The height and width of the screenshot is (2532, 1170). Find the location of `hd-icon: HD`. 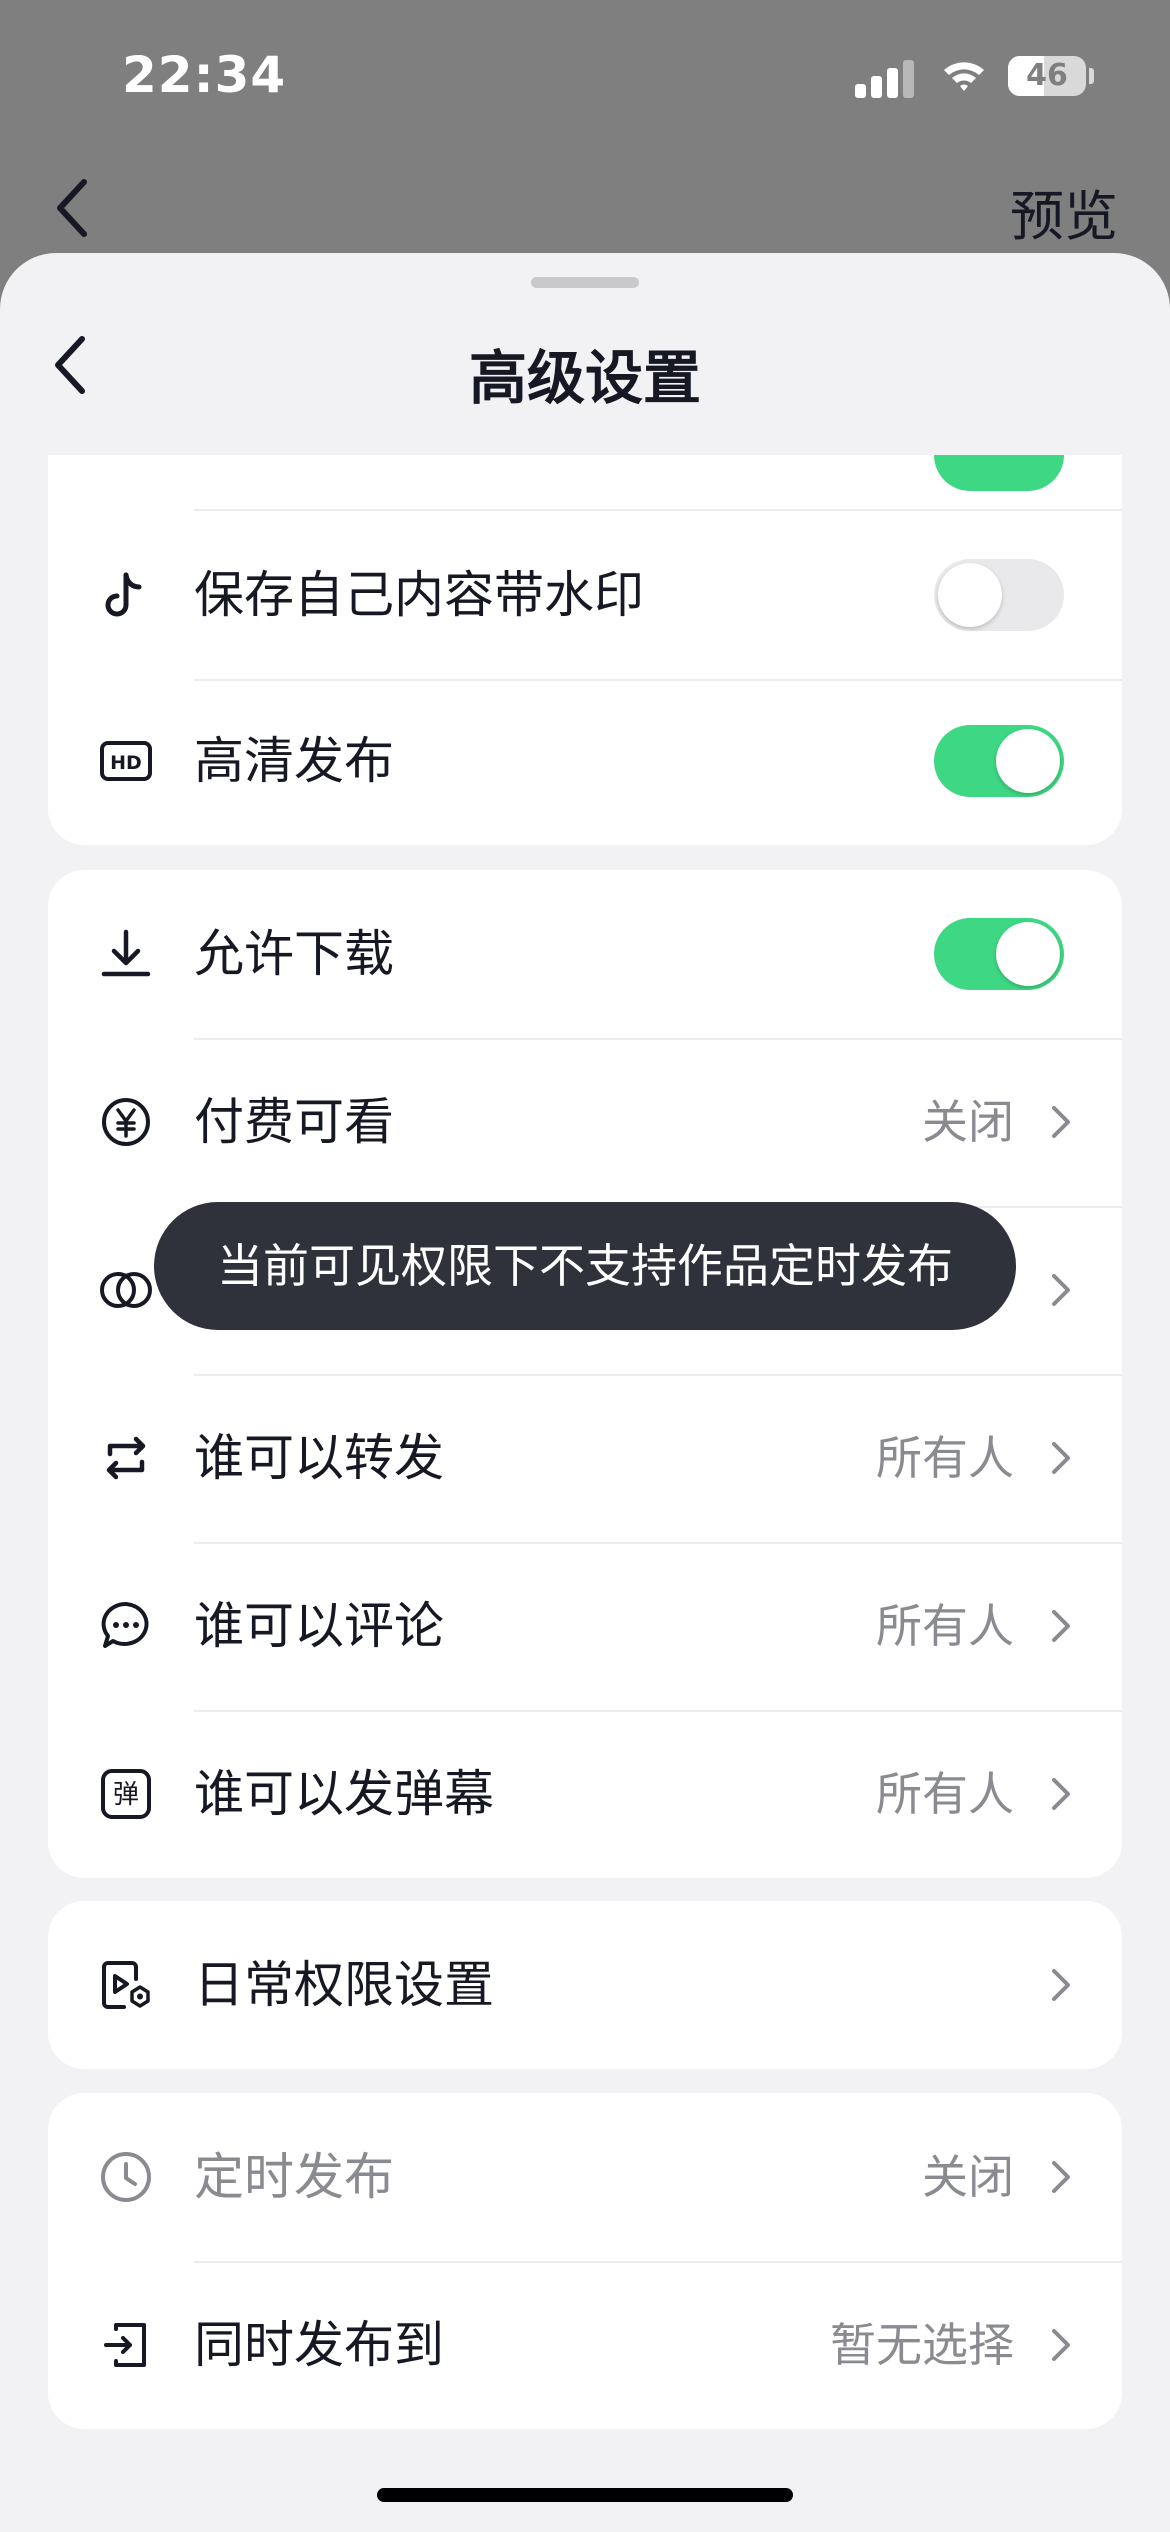

hd-icon: HD is located at coordinates (126, 761).